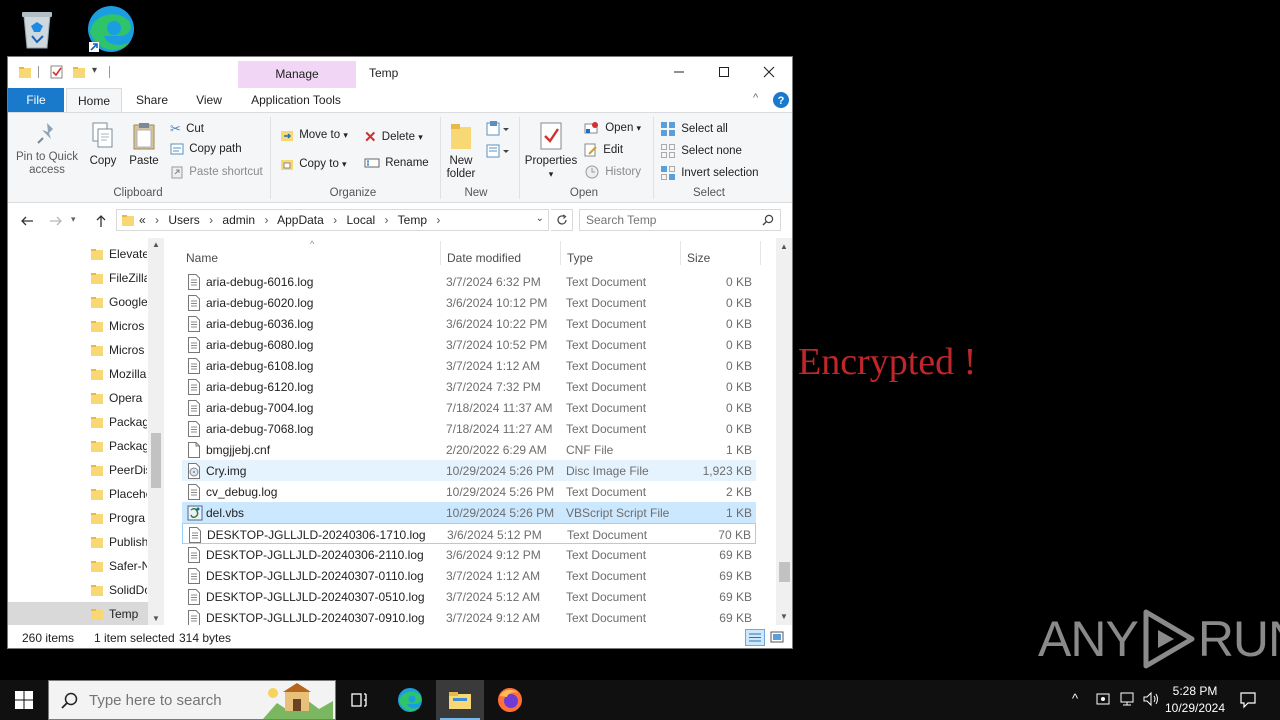 The height and width of the screenshot is (720, 1280). Describe the element at coordinates (78, 542) in the screenshot. I see `nav-folder-item: Publish` at that location.